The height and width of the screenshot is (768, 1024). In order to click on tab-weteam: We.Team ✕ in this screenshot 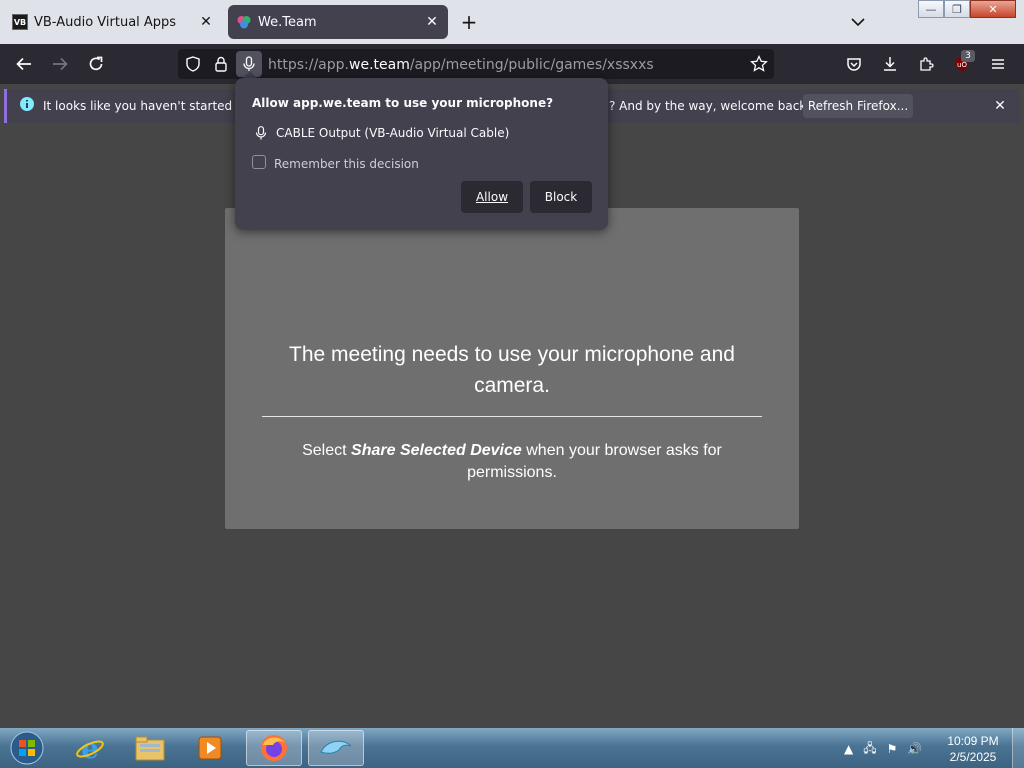, I will do `click(338, 22)`.